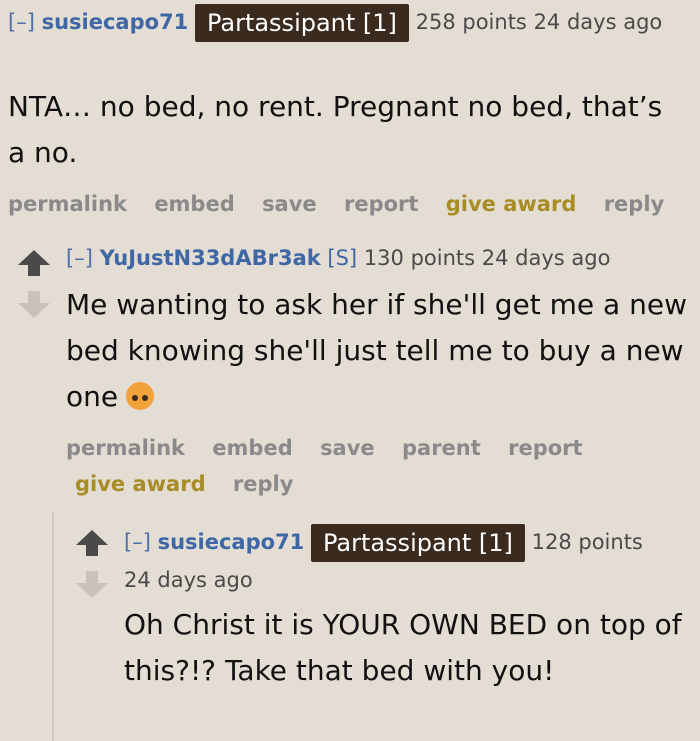  Describe the element at coordinates (210, 258) in the screenshot. I see `author-link: YuJustN33dABr3ak` at that location.